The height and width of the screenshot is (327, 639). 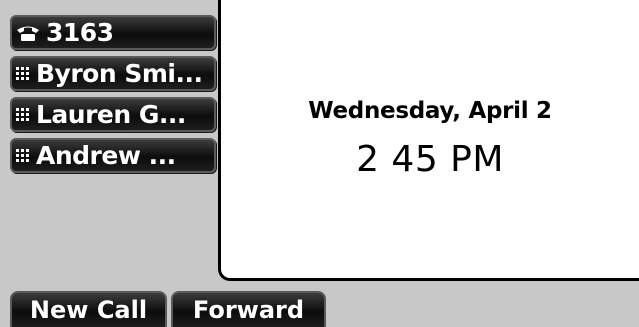 I want to click on softkey-bar: New Call Forward, so click(x=168, y=309).